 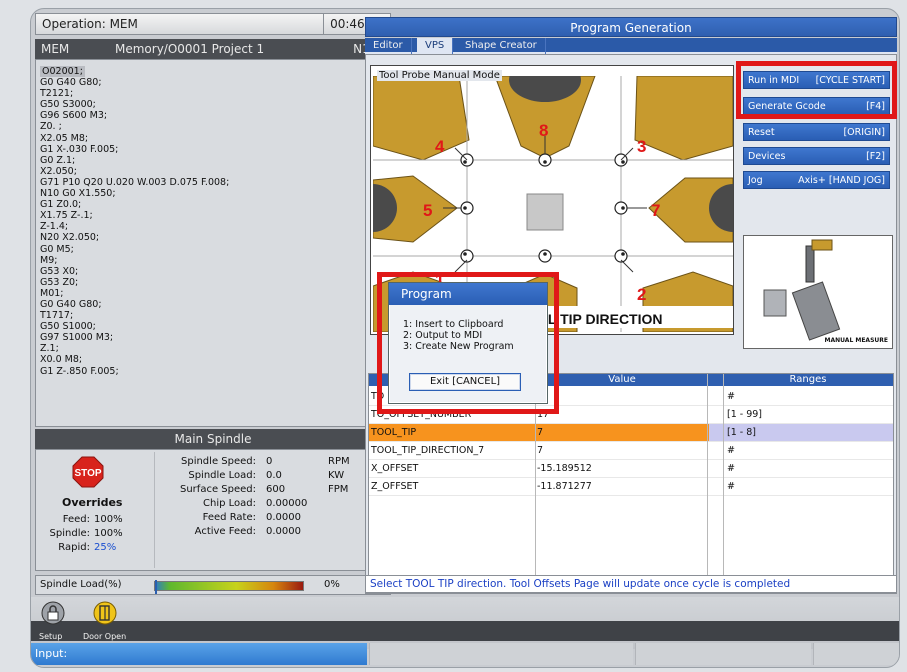 I want to click on row-value: -15.189512, so click(x=564, y=469).